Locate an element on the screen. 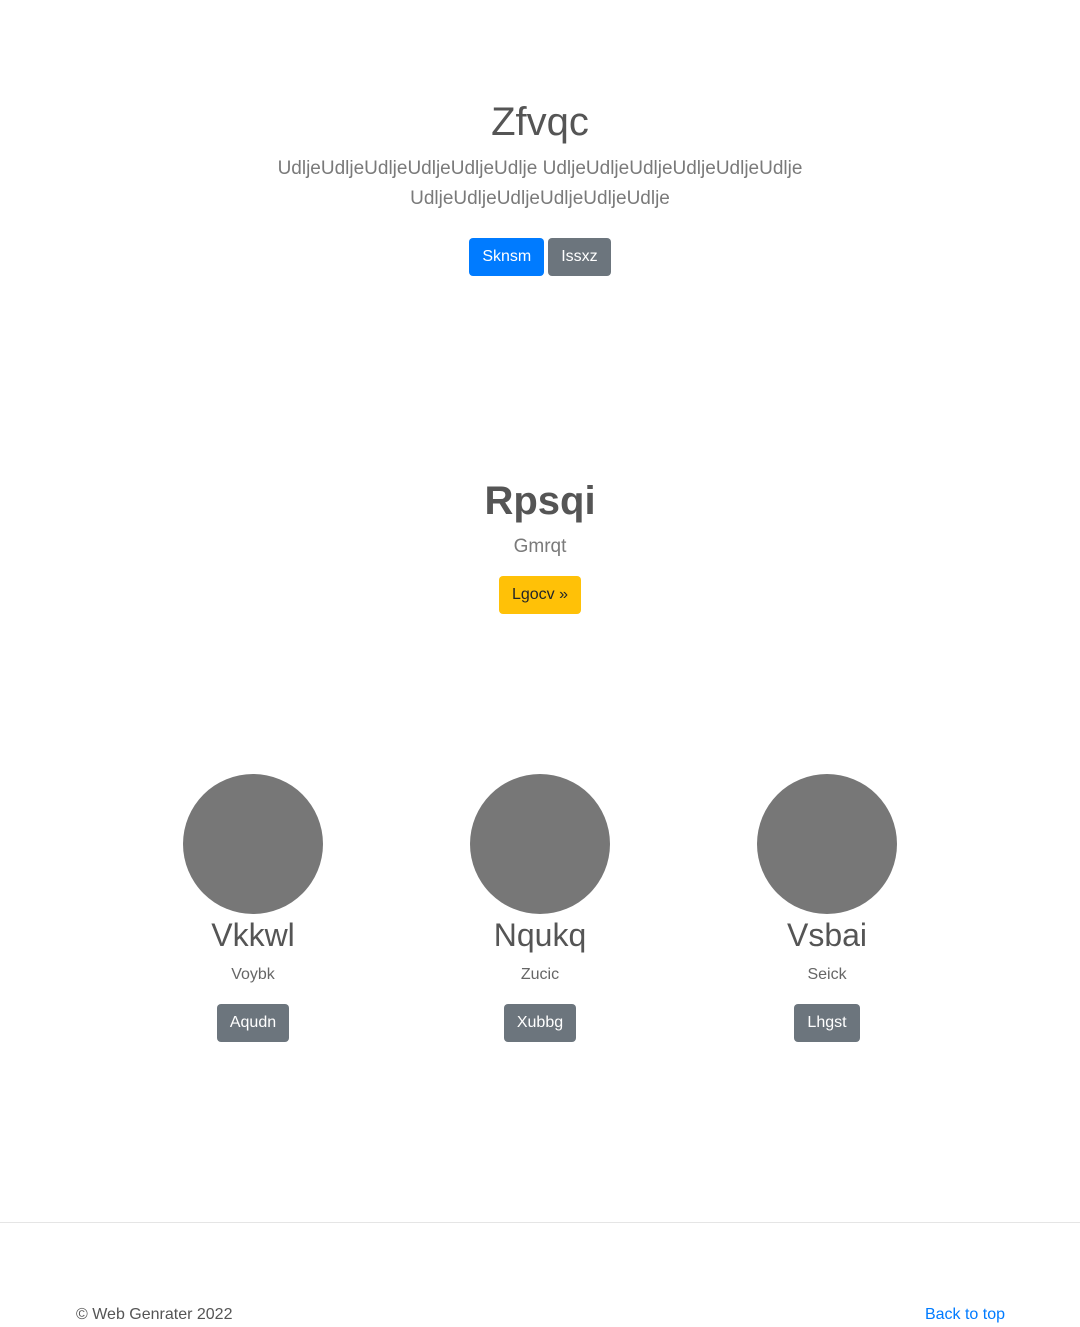 This screenshot has height=1327, width=1080. card-1-button: Aqudn is located at coordinates (253, 1023).